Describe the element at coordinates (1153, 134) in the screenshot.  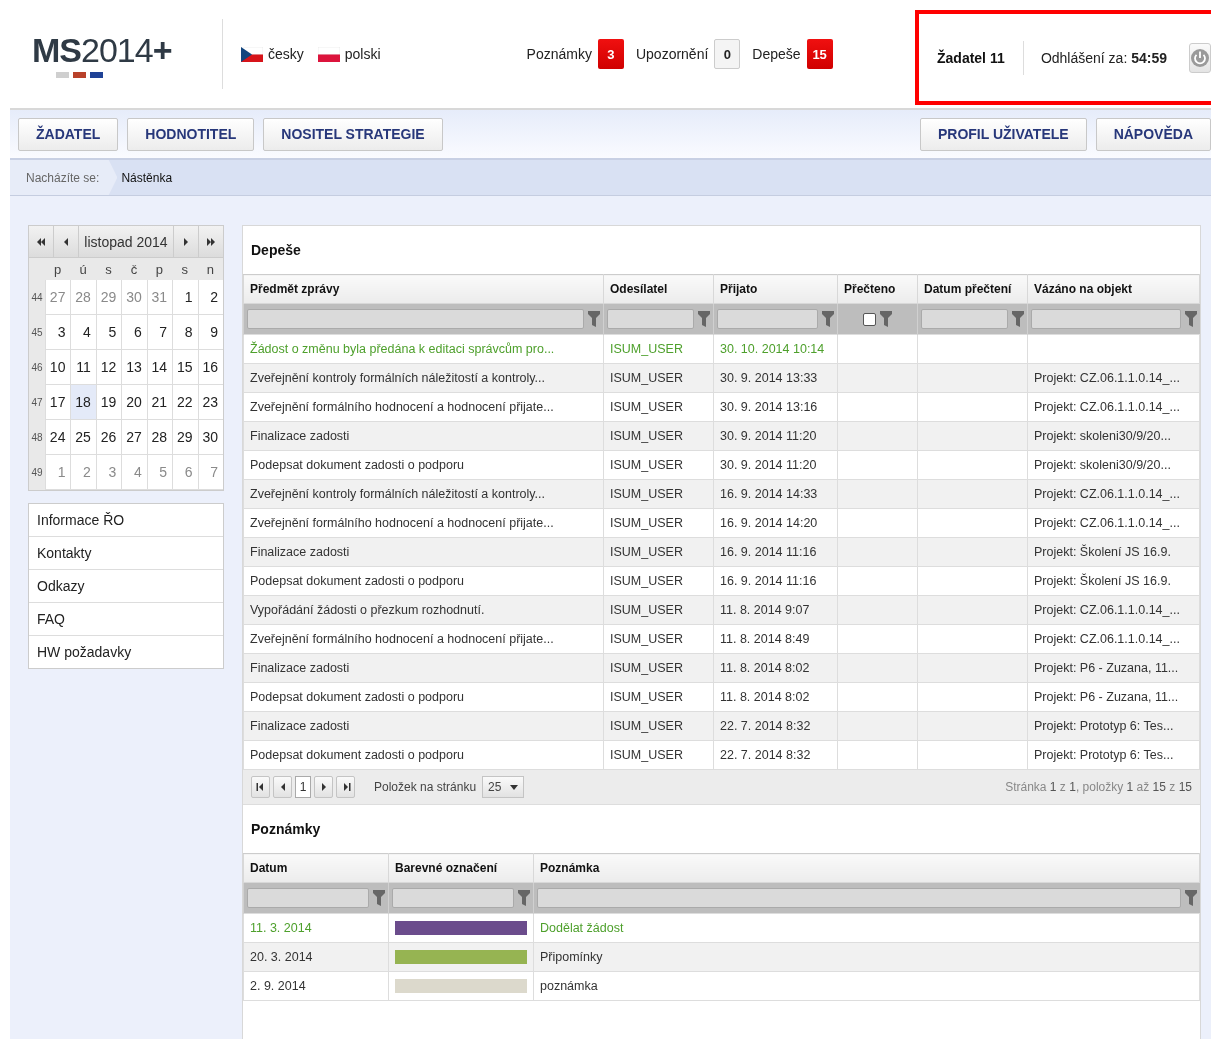
I see `nav-button: NÁPOVĚDA` at that location.